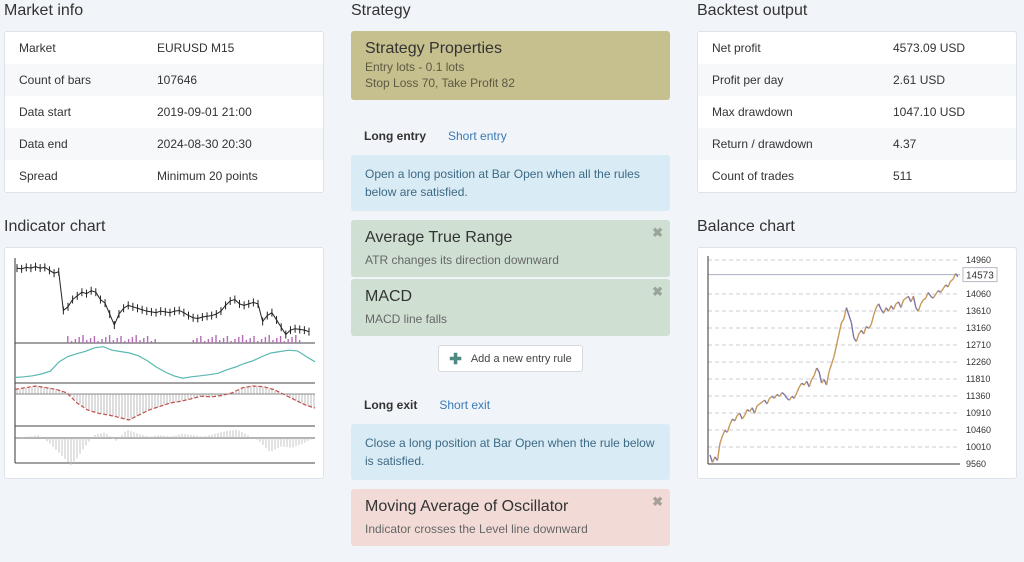  What do you see at coordinates (464, 405) in the screenshot?
I see `tab-short-exit: Short exit` at bounding box center [464, 405].